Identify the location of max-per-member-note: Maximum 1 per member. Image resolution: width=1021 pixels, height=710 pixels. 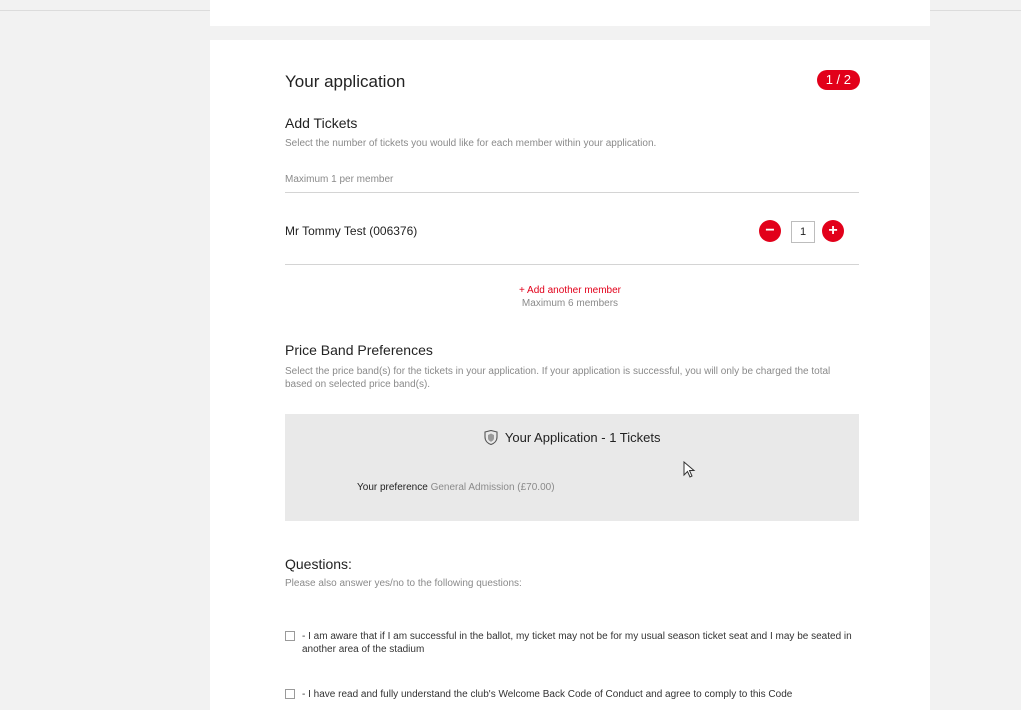
(339, 179).